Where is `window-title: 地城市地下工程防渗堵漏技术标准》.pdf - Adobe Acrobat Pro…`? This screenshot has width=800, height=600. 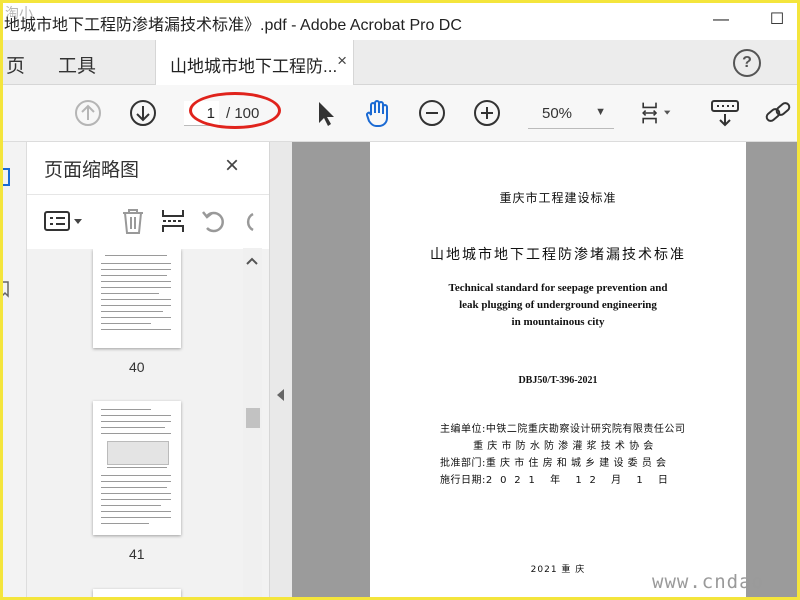
window-title: 地城市地下工程防渗堵漏技术标准》.pdf - Adobe Acrobat Pro… is located at coordinates (233, 25).